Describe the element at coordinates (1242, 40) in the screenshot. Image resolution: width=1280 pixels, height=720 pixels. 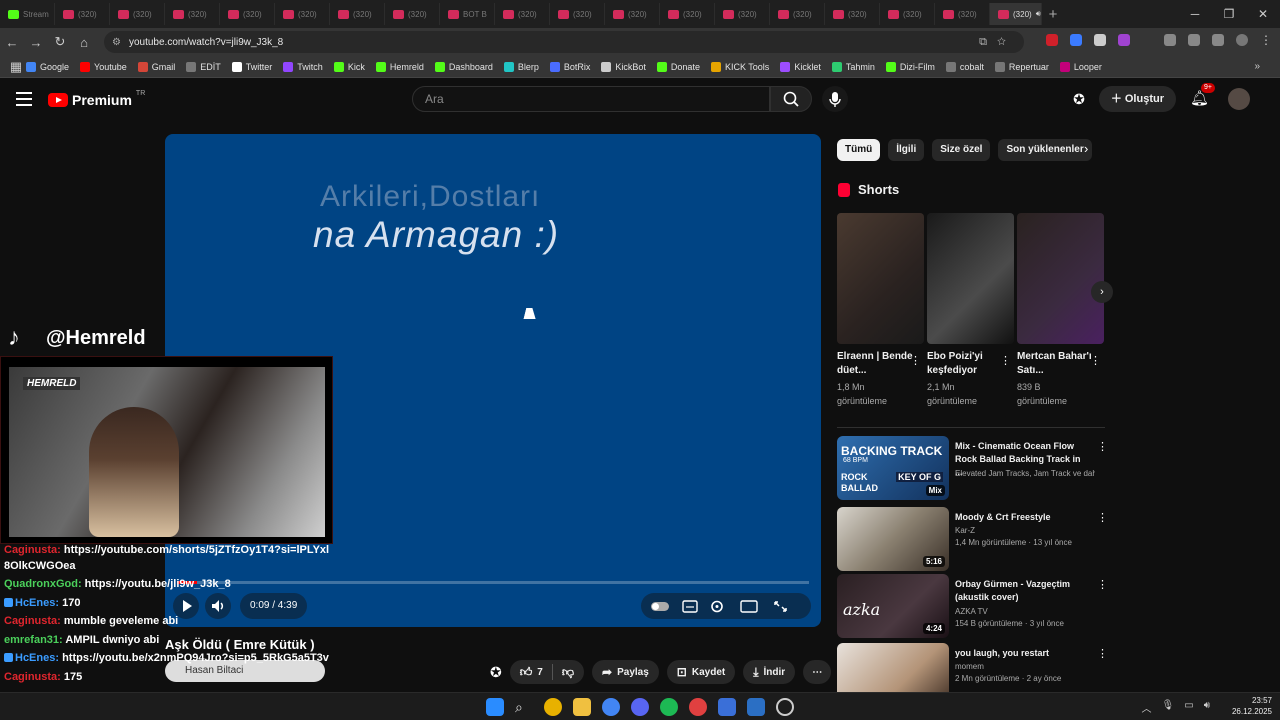
I see `profile-avatar` at that location.